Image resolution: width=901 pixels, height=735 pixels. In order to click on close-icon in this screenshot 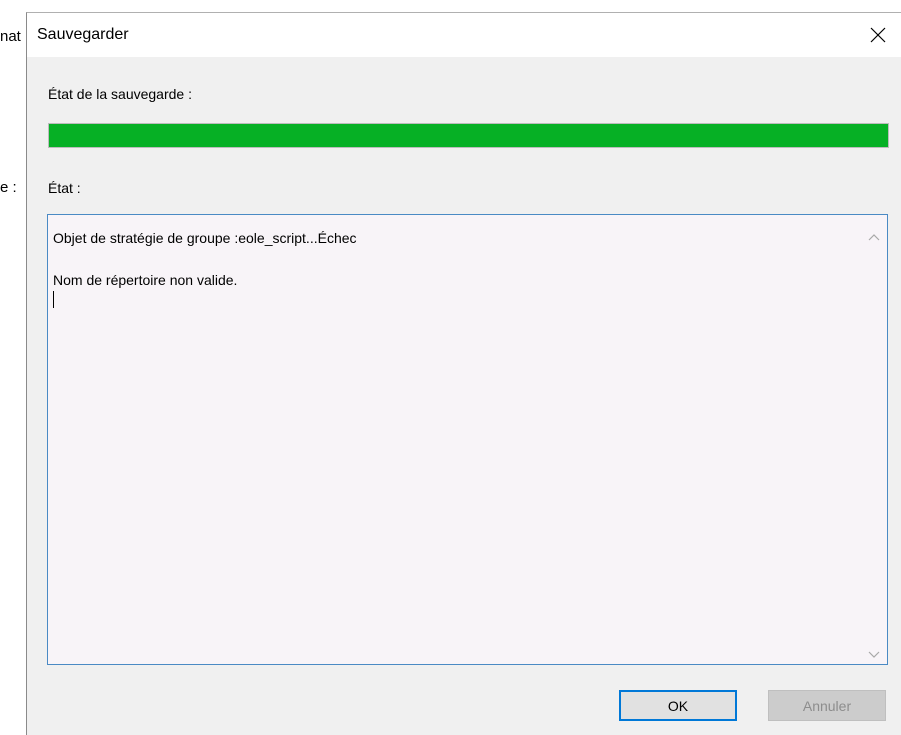, I will do `click(878, 35)`.